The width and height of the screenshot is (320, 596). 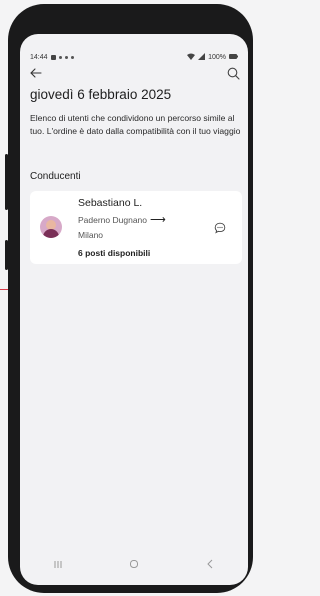 I want to click on home-icon, so click(x=134, y=564).